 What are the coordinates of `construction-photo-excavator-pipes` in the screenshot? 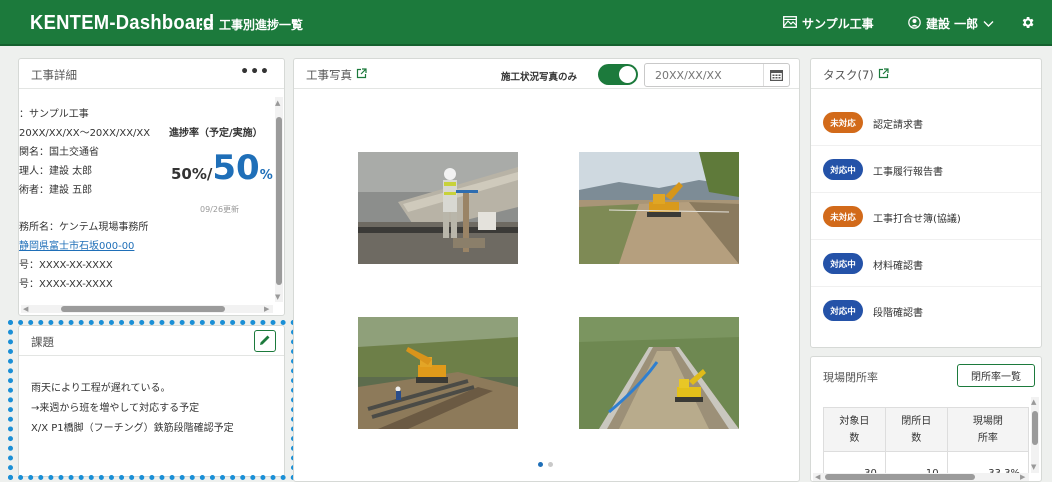 It's located at (438, 373).